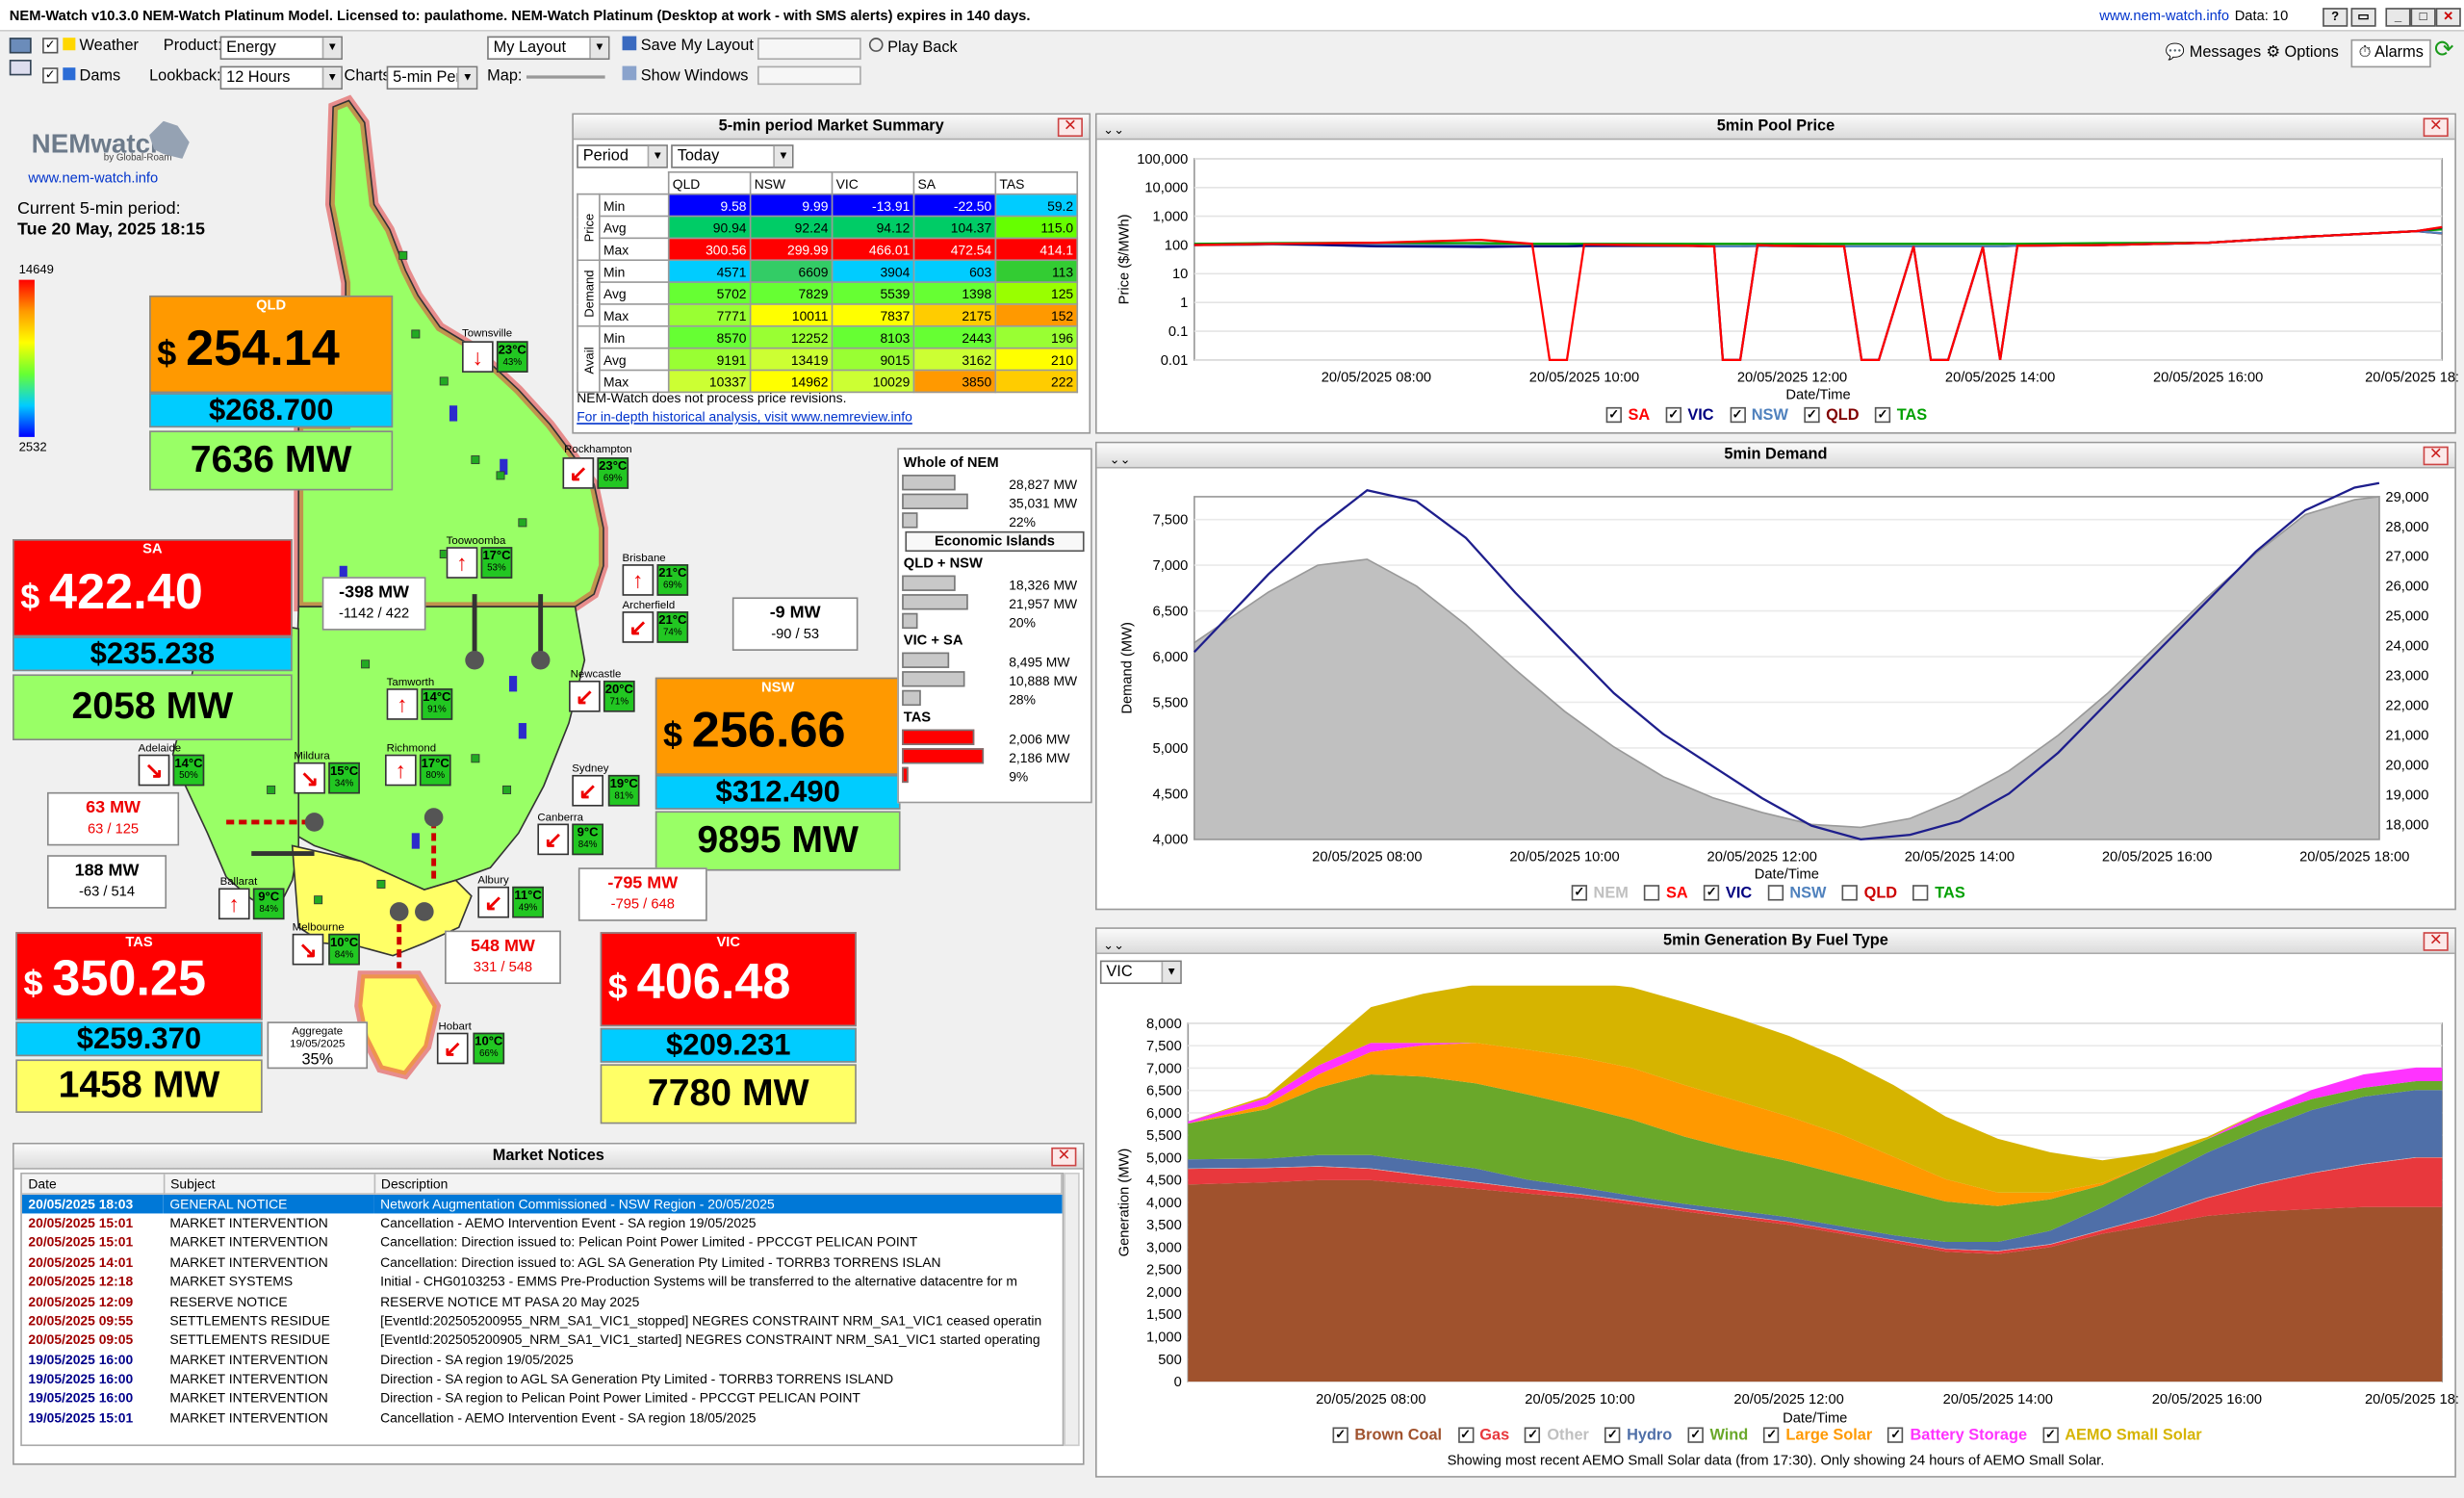  Describe the element at coordinates (281, 48) in the screenshot. I see `product-select: Energy ▼` at that location.